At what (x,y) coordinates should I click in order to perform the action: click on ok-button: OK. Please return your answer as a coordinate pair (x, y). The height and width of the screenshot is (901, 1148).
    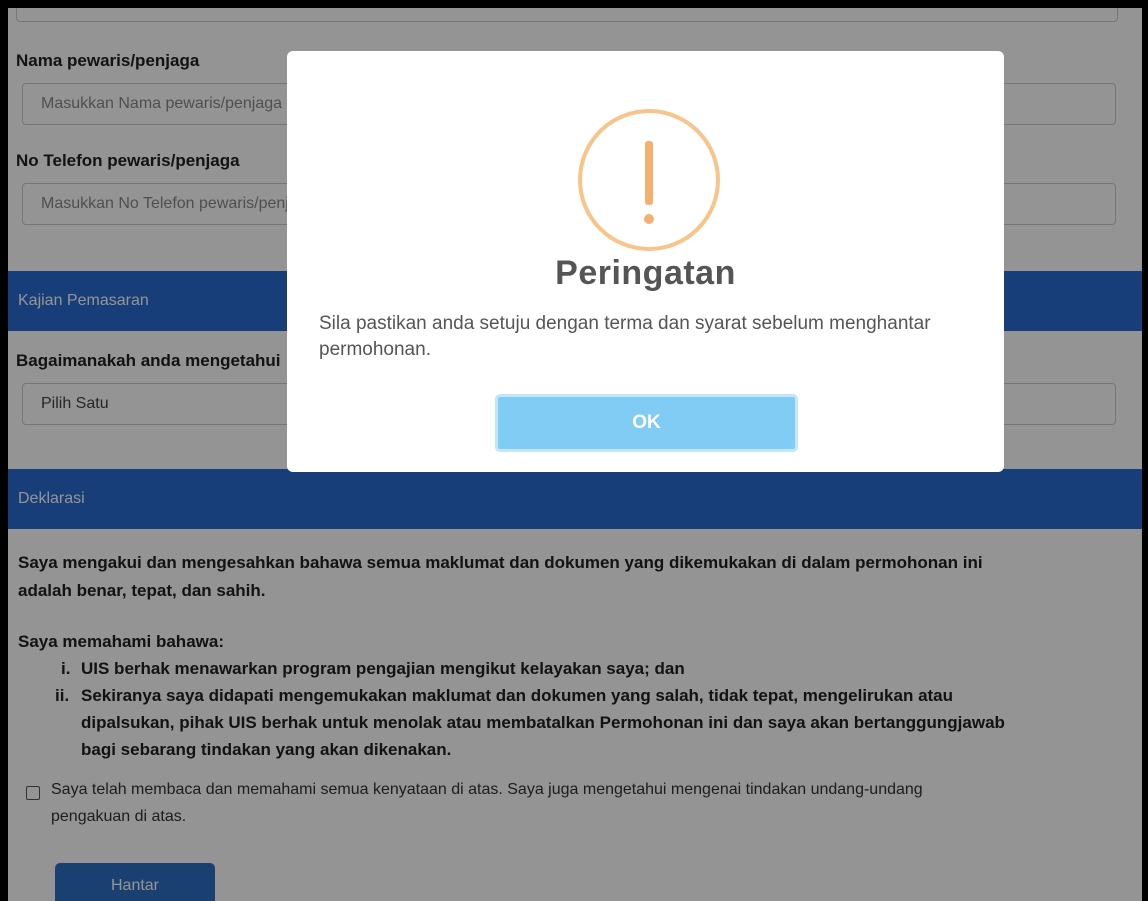
    Looking at the image, I should click on (646, 423).